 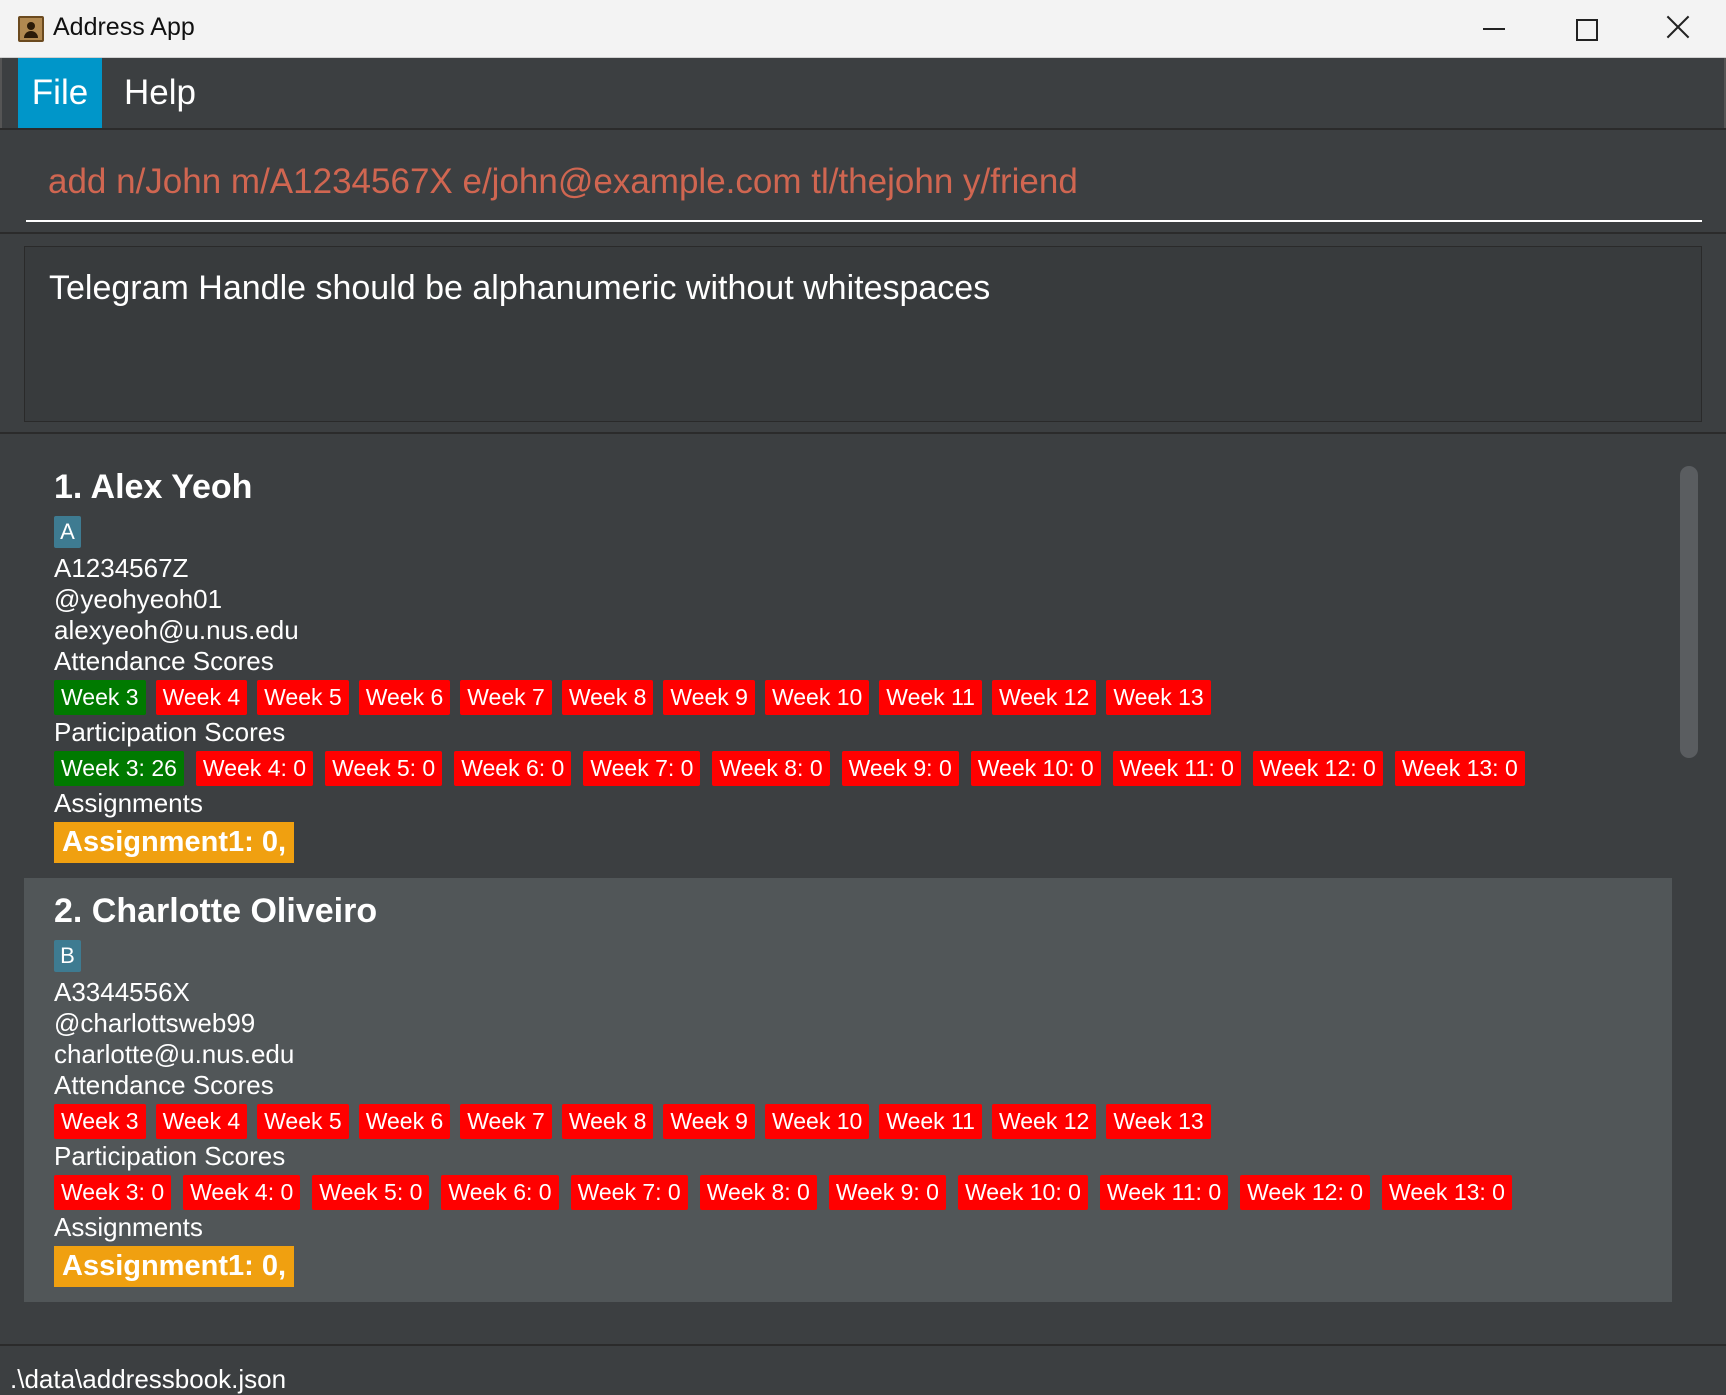 What do you see at coordinates (113, 1192) in the screenshot?
I see `participation-tag: Week 3: 0` at bounding box center [113, 1192].